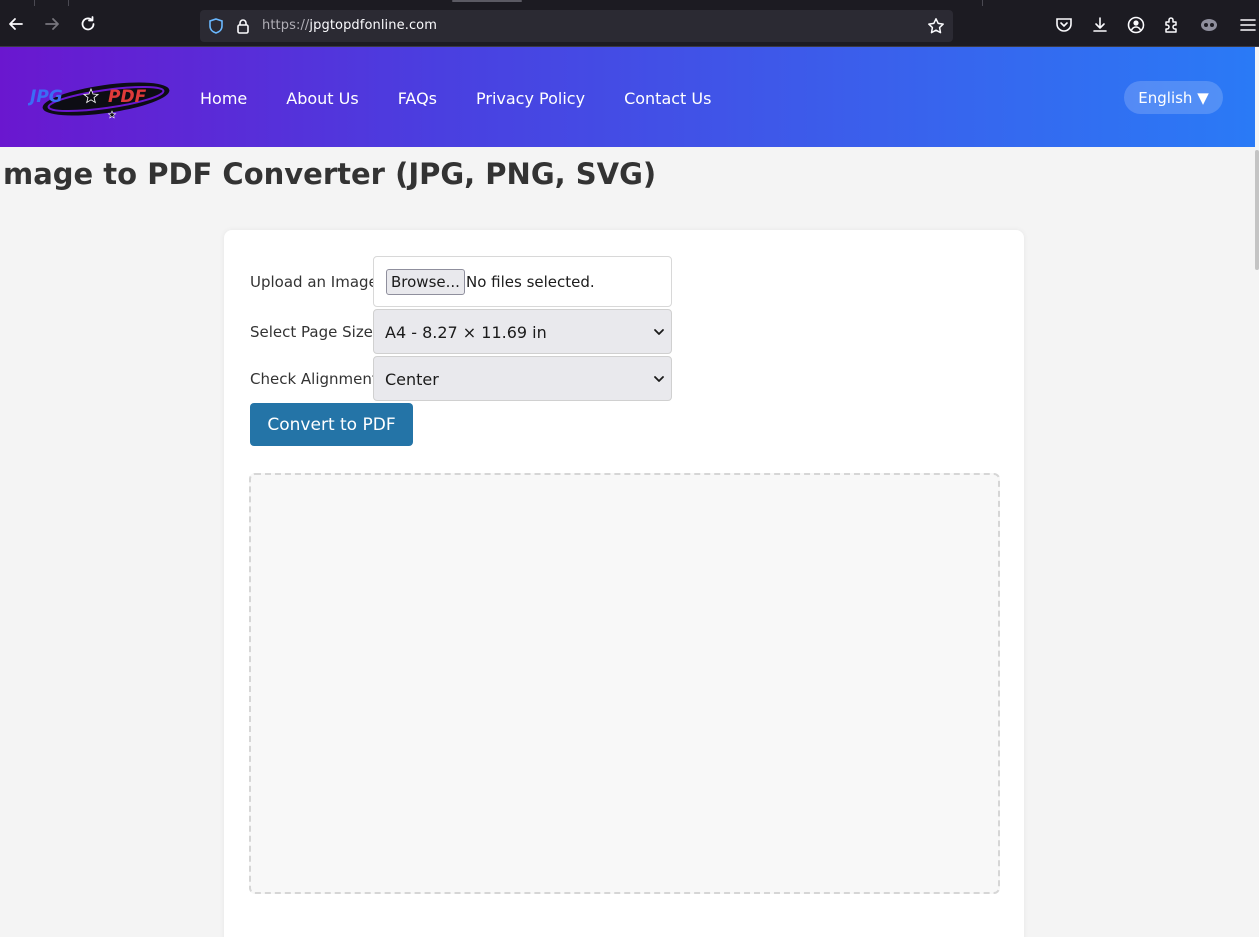  What do you see at coordinates (330, 174) in the screenshot?
I see `page-title: mage to PDF Converter (JPG, PNG, SVG)` at bounding box center [330, 174].